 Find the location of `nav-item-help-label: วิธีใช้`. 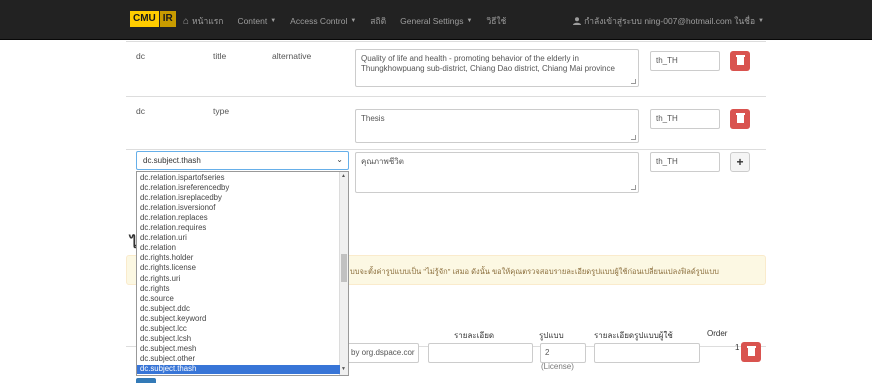

nav-item-help-label: วิธีใช้ is located at coordinates (496, 21).